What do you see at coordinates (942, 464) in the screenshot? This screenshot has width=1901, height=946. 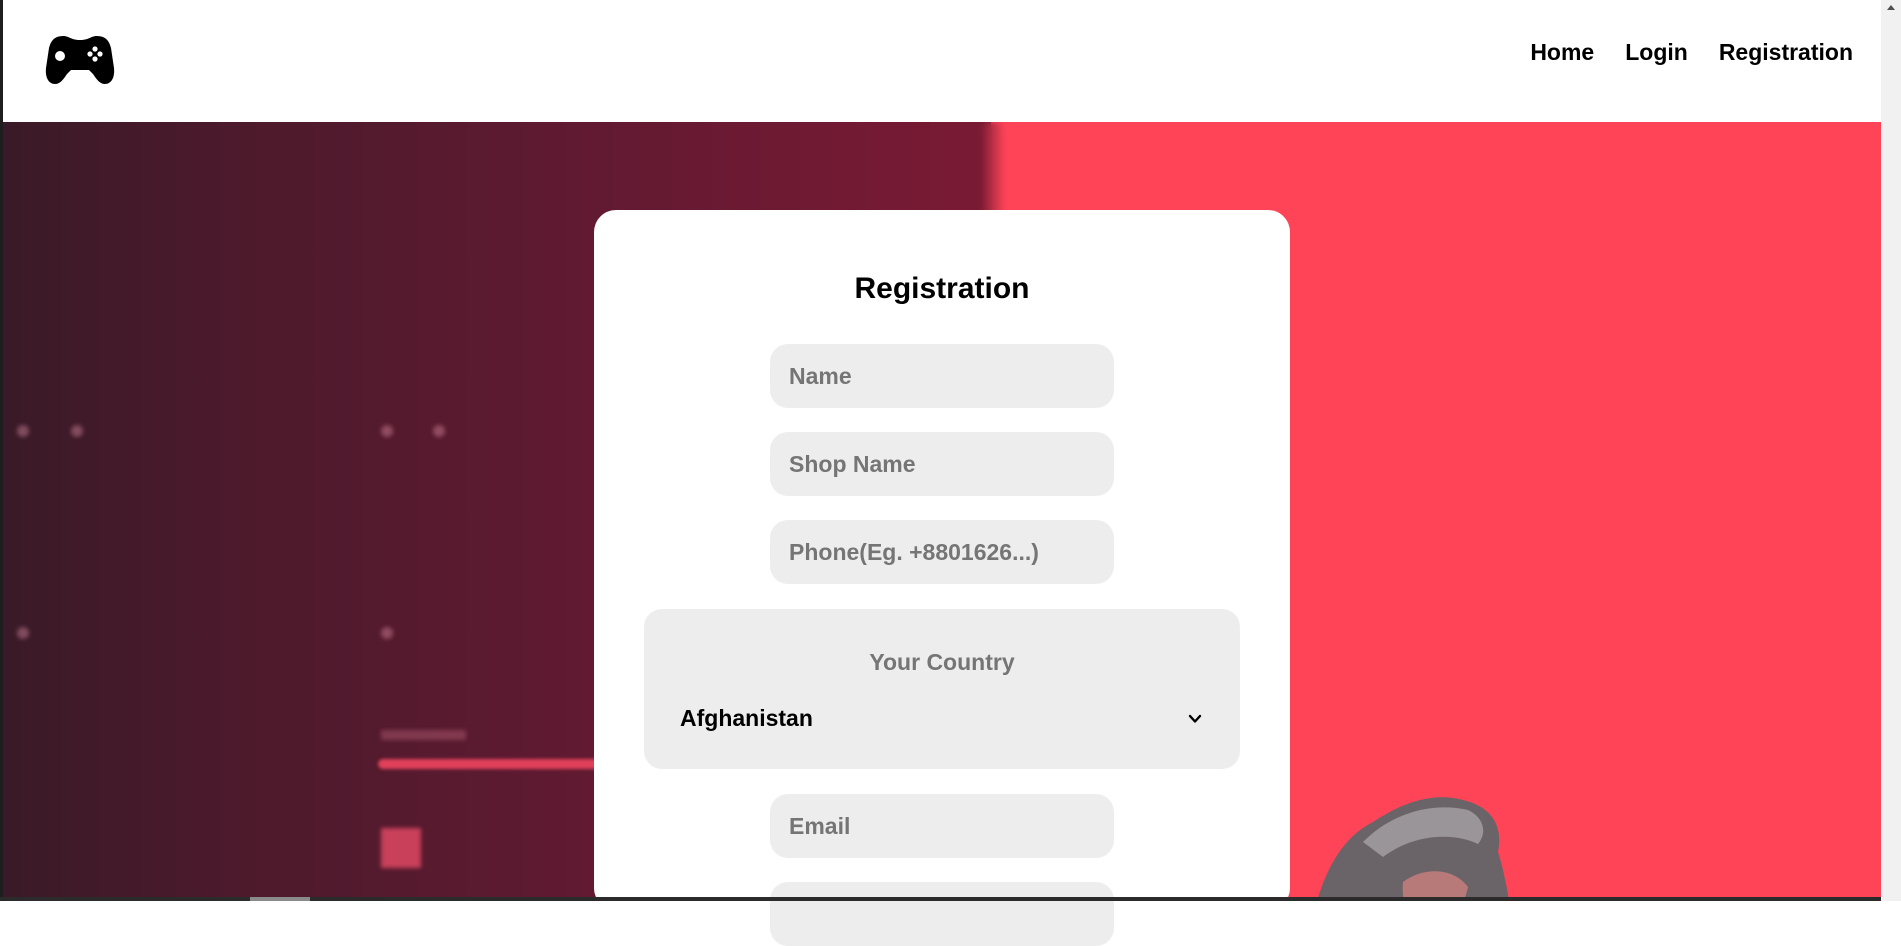 I see `shop-name-input` at bounding box center [942, 464].